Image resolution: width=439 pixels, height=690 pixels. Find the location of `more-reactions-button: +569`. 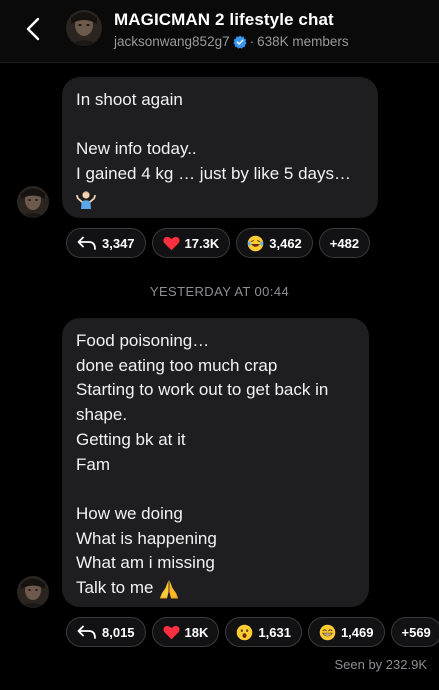

more-reactions-button: +569 is located at coordinates (414, 632).